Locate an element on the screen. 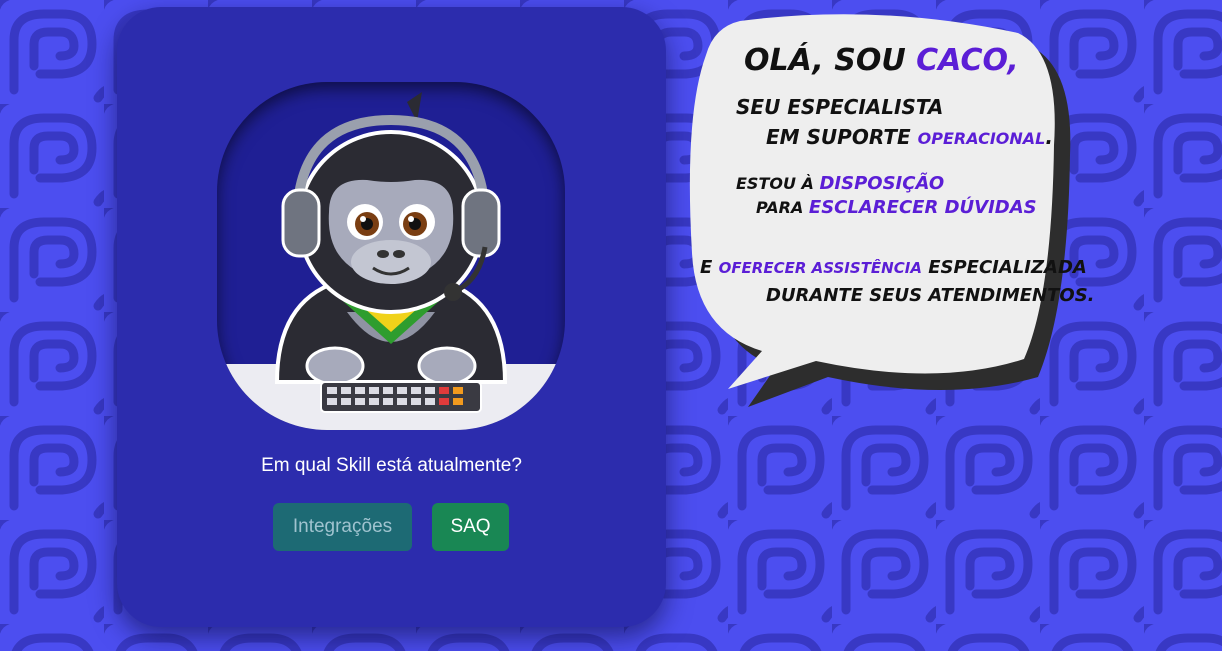 Image resolution: width=1222 pixels, height=651 pixels. saq-button: SAQ is located at coordinates (470, 527).